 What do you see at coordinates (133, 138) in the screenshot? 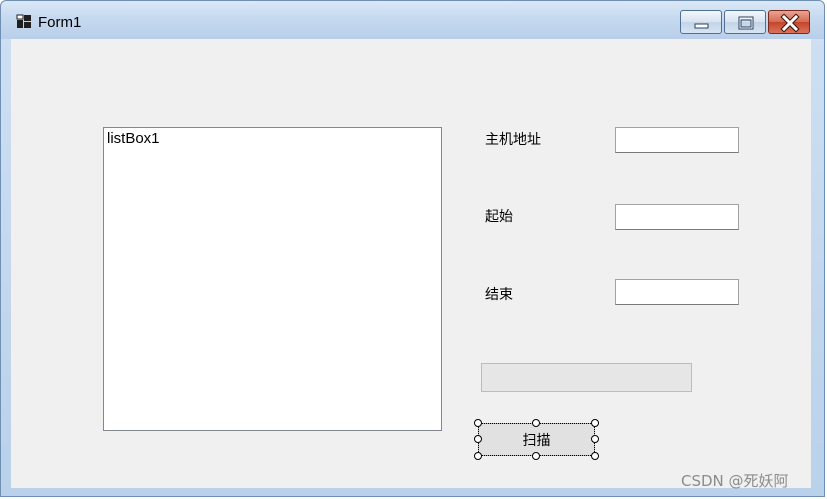
I see `list-item: listBox1` at bounding box center [133, 138].